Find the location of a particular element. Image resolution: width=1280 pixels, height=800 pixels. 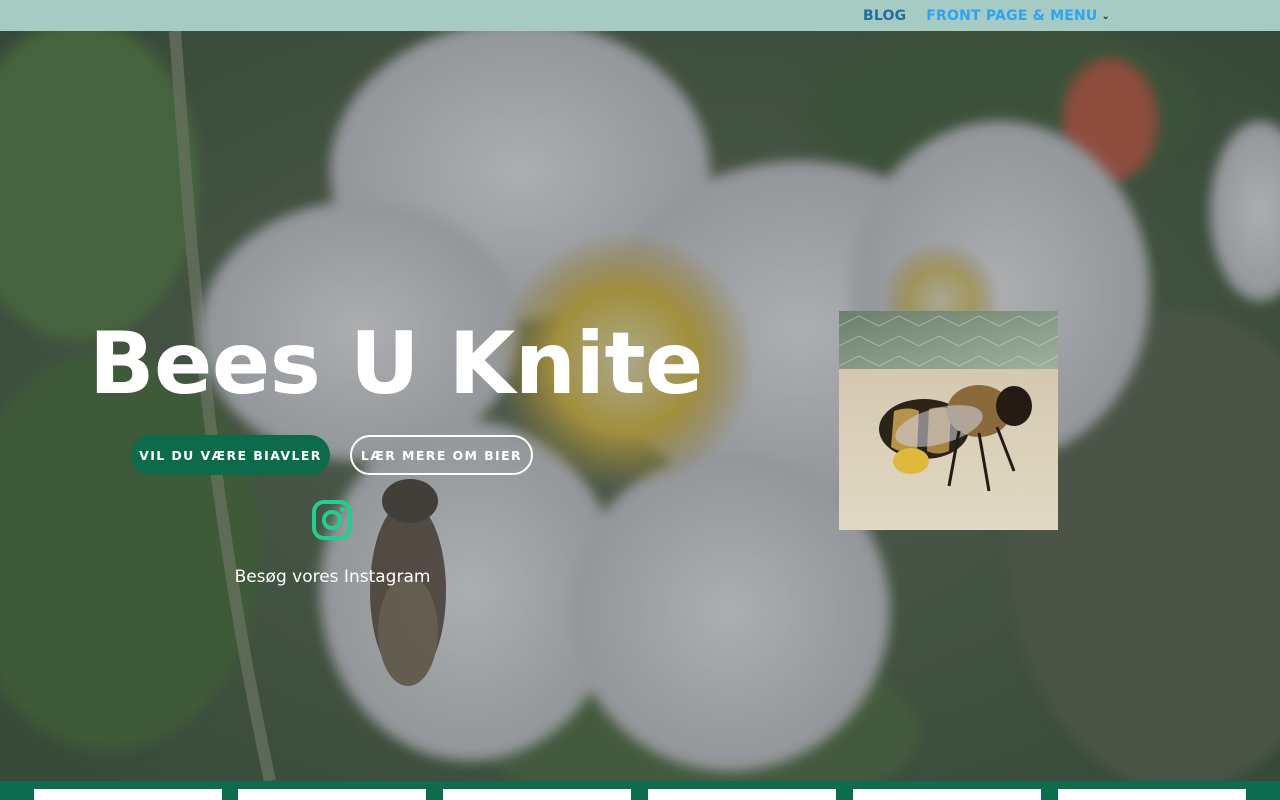

learn-about-bees-button: LÆR MERE OM BIER is located at coordinates (441, 455).